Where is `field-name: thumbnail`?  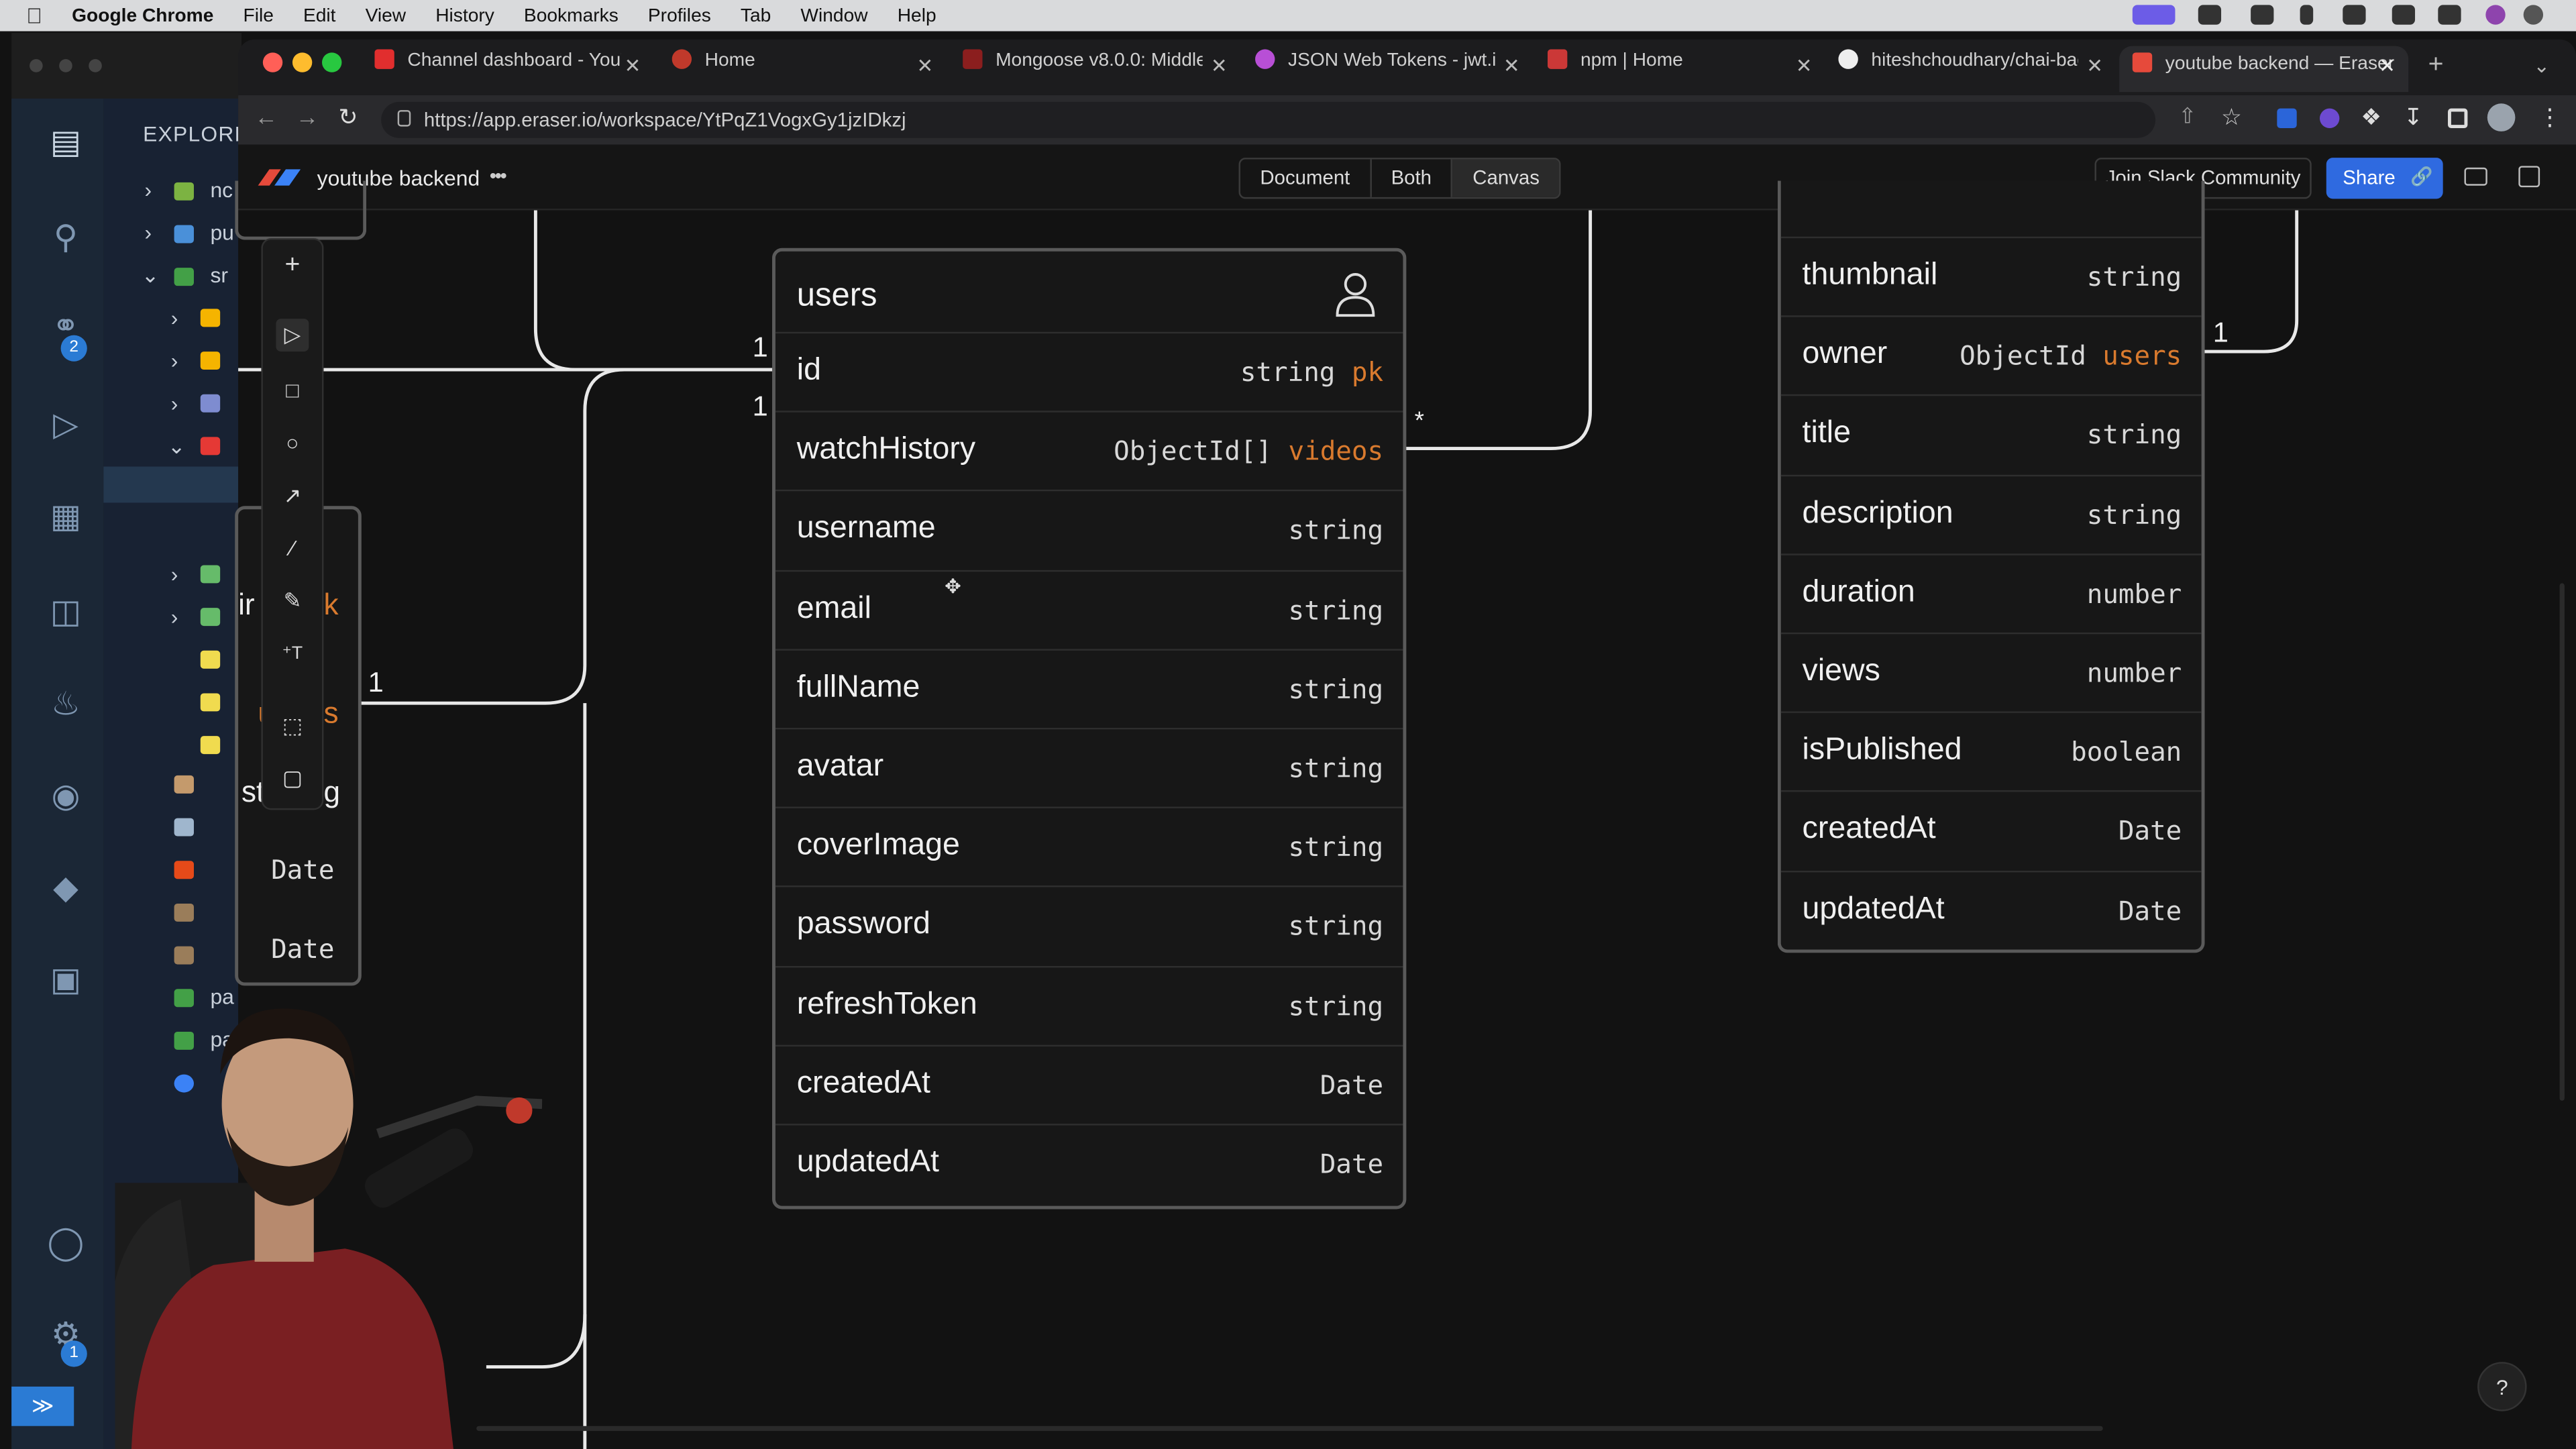 field-name: thumbnail is located at coordinates (1870, 275).